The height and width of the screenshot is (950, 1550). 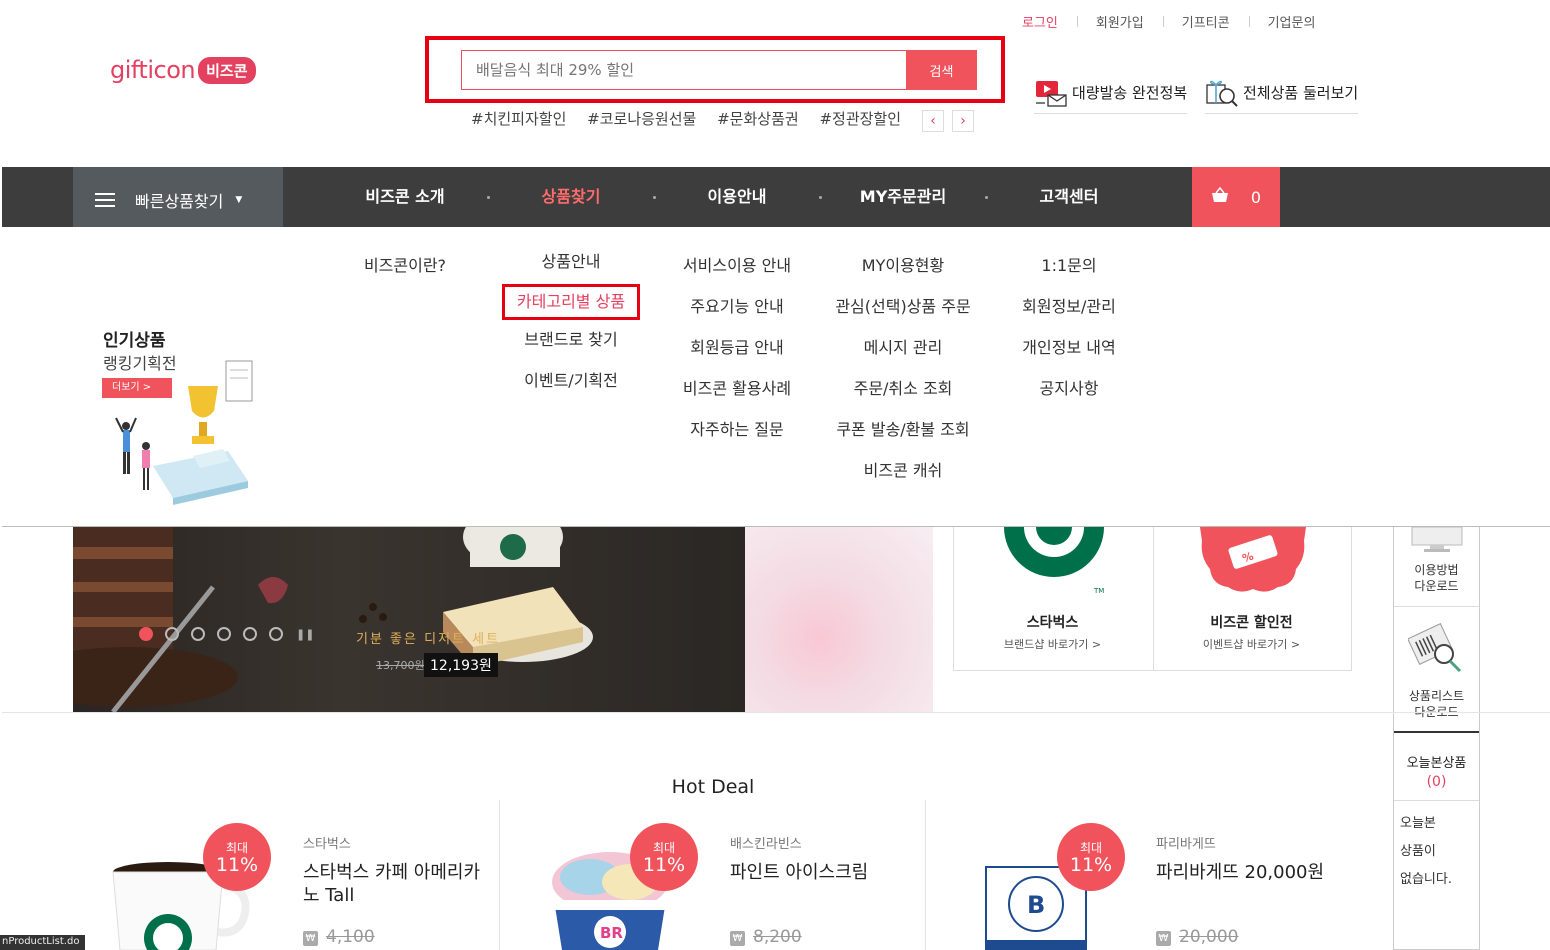 I want to click on product-name: 파리바게뜨 20,000원, so click(x=1266, y=872).